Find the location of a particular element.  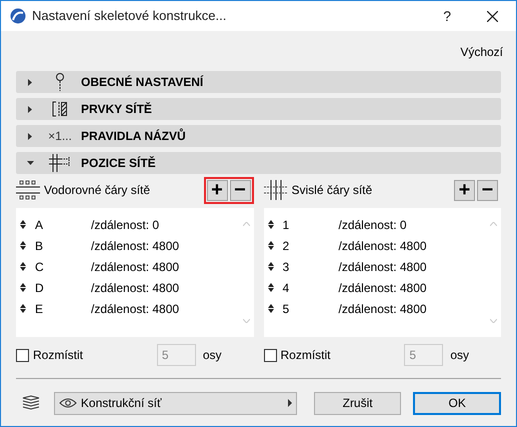

grid-line-name: 5 is located at coordinates (286, 309).